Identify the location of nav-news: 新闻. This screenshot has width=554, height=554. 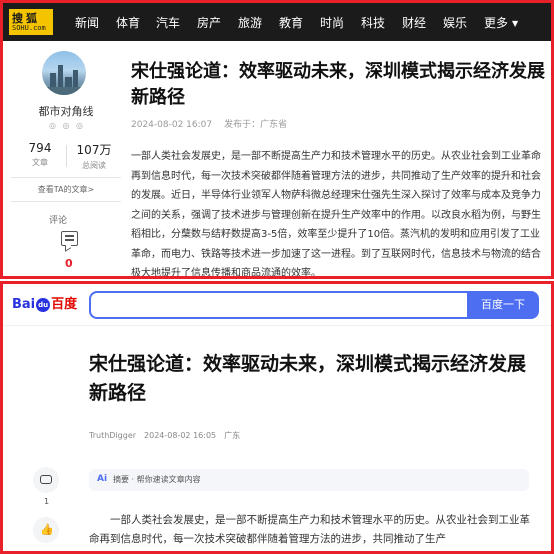
(87, 22).